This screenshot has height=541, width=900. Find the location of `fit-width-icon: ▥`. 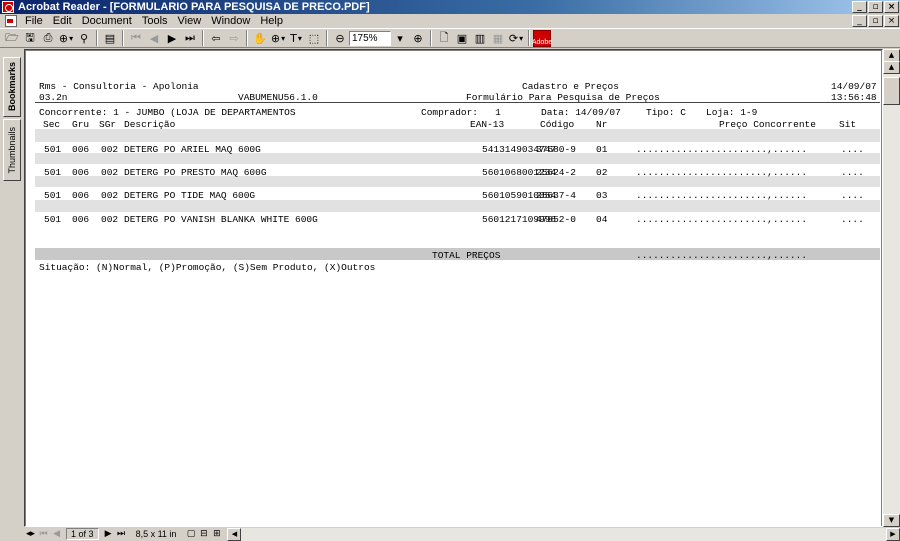

fit-width-icon: ▥ is located at coordinates (480, 38).